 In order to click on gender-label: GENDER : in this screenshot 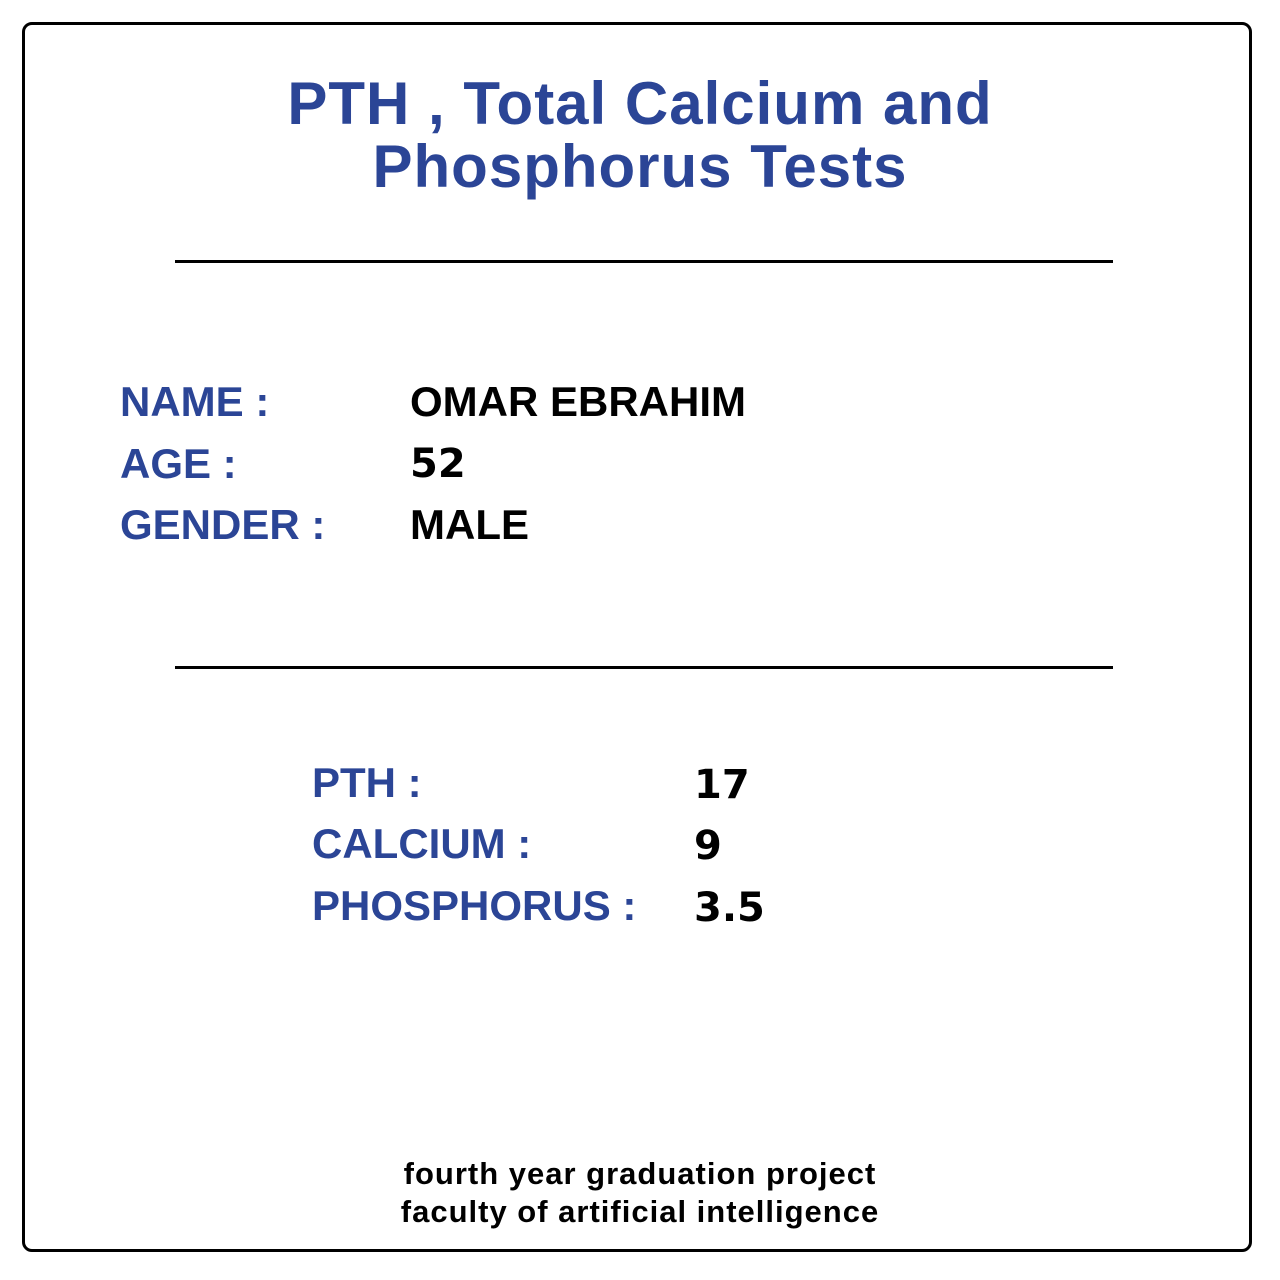, I will do `click(223, 524)`.